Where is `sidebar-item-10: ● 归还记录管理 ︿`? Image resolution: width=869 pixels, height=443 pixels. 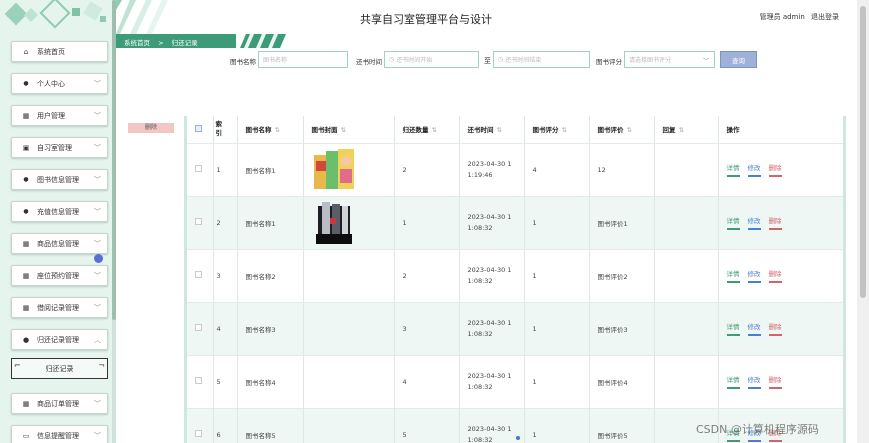 sidebar-item-10: ● 归还记录管理 ︿ is located at coordinates (59, 339).